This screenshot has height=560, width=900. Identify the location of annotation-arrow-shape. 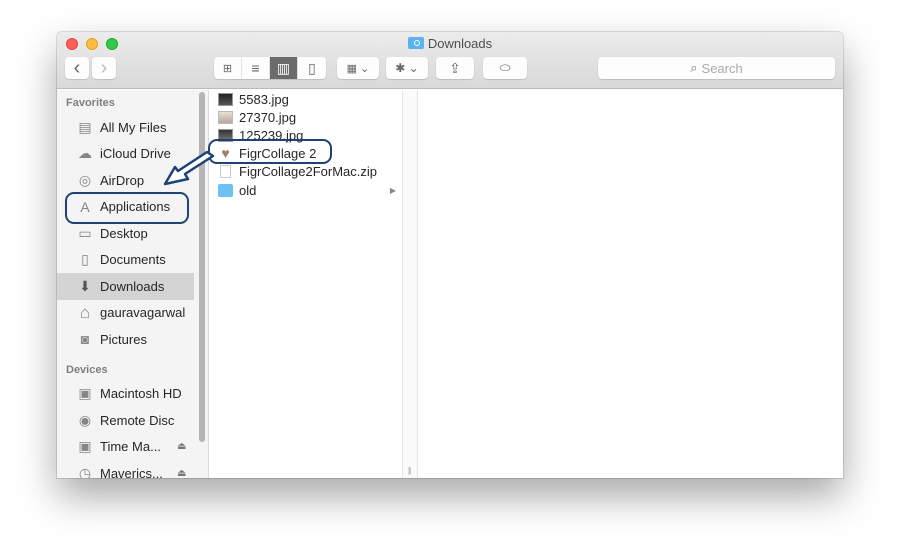
(189, 168).